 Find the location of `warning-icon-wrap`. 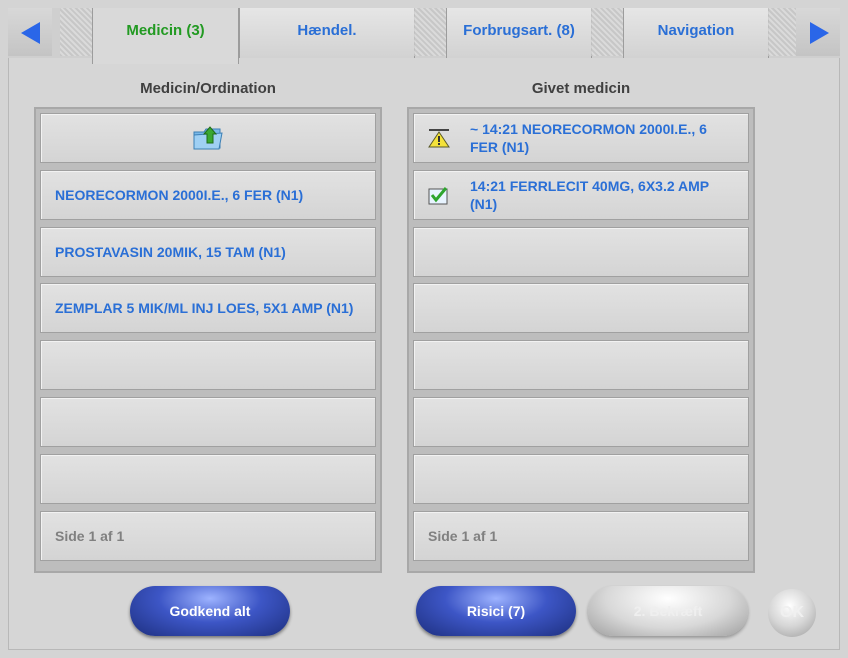

warning-icon-wrap is located at coordinates (442, 138).